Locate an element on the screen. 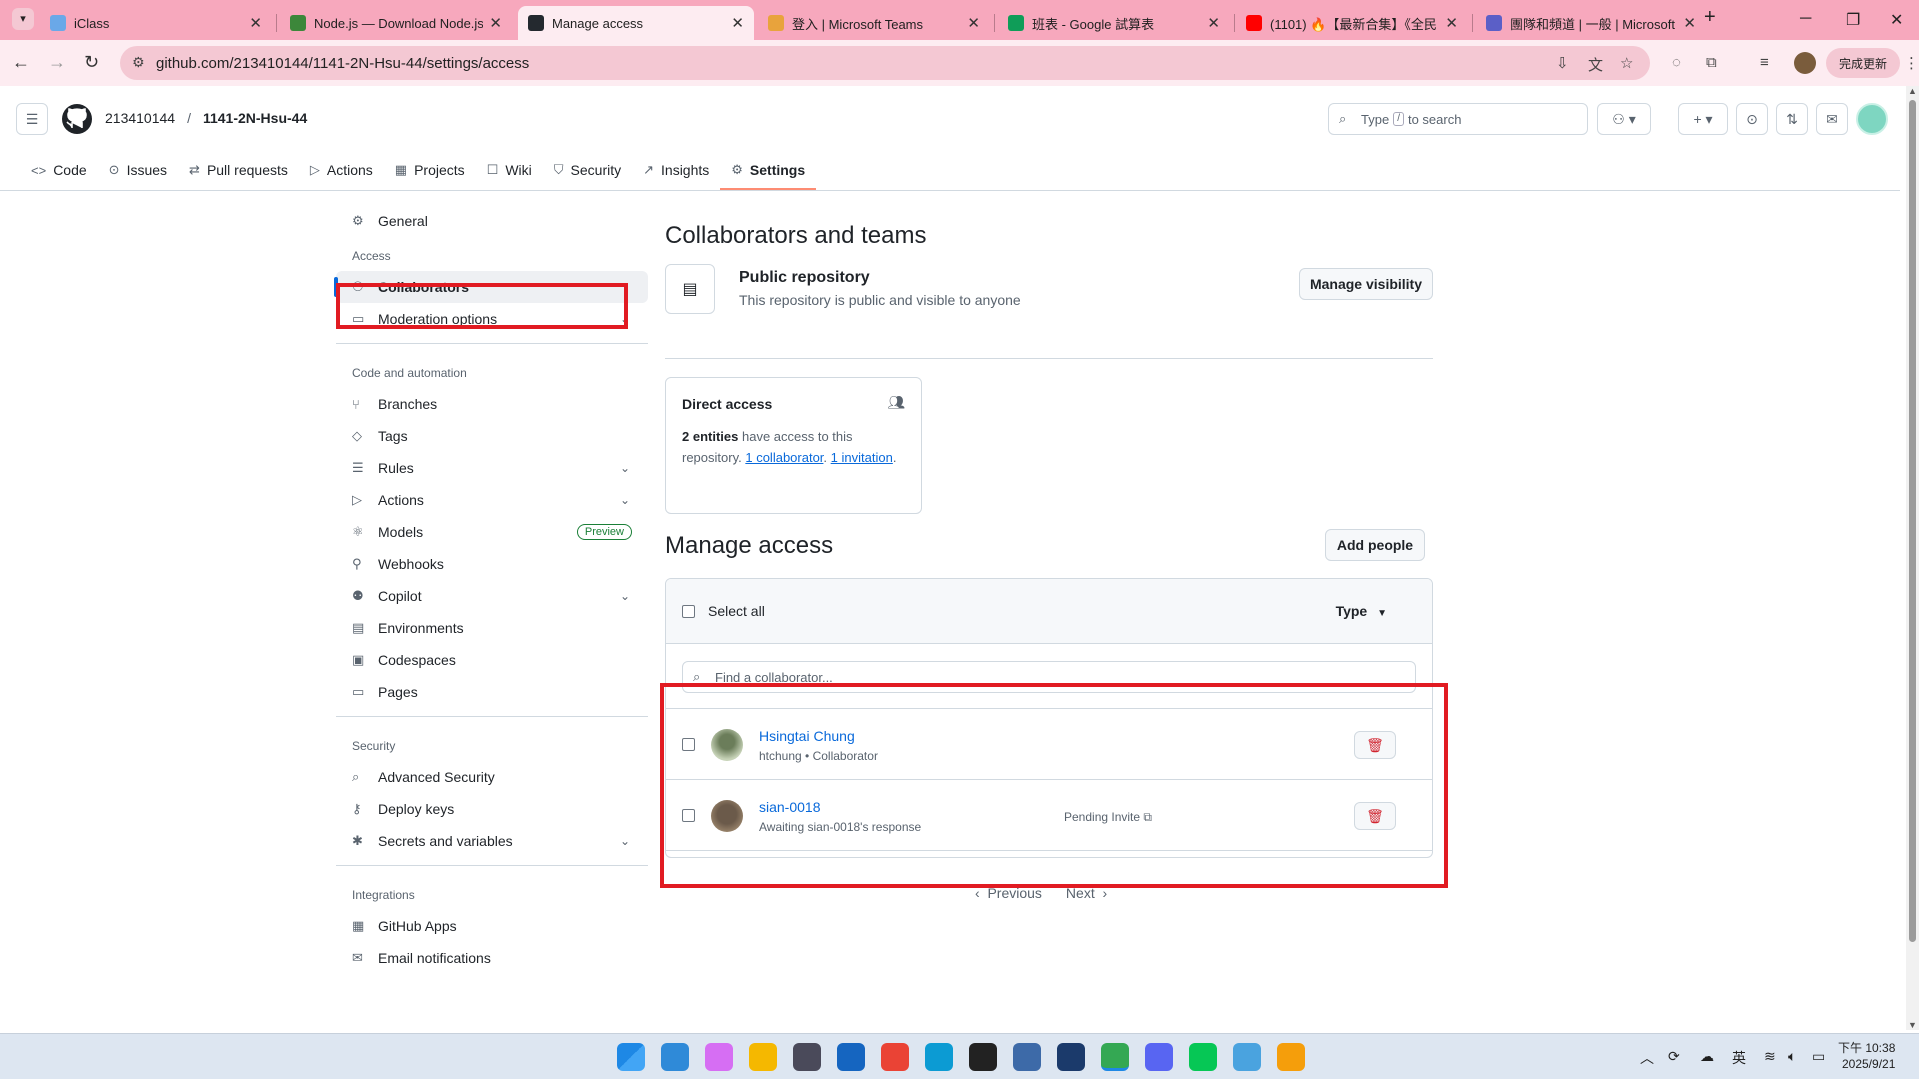 This screenshot has width=1919, height=1079. line-icon is located at coordinates (1203, 1057).